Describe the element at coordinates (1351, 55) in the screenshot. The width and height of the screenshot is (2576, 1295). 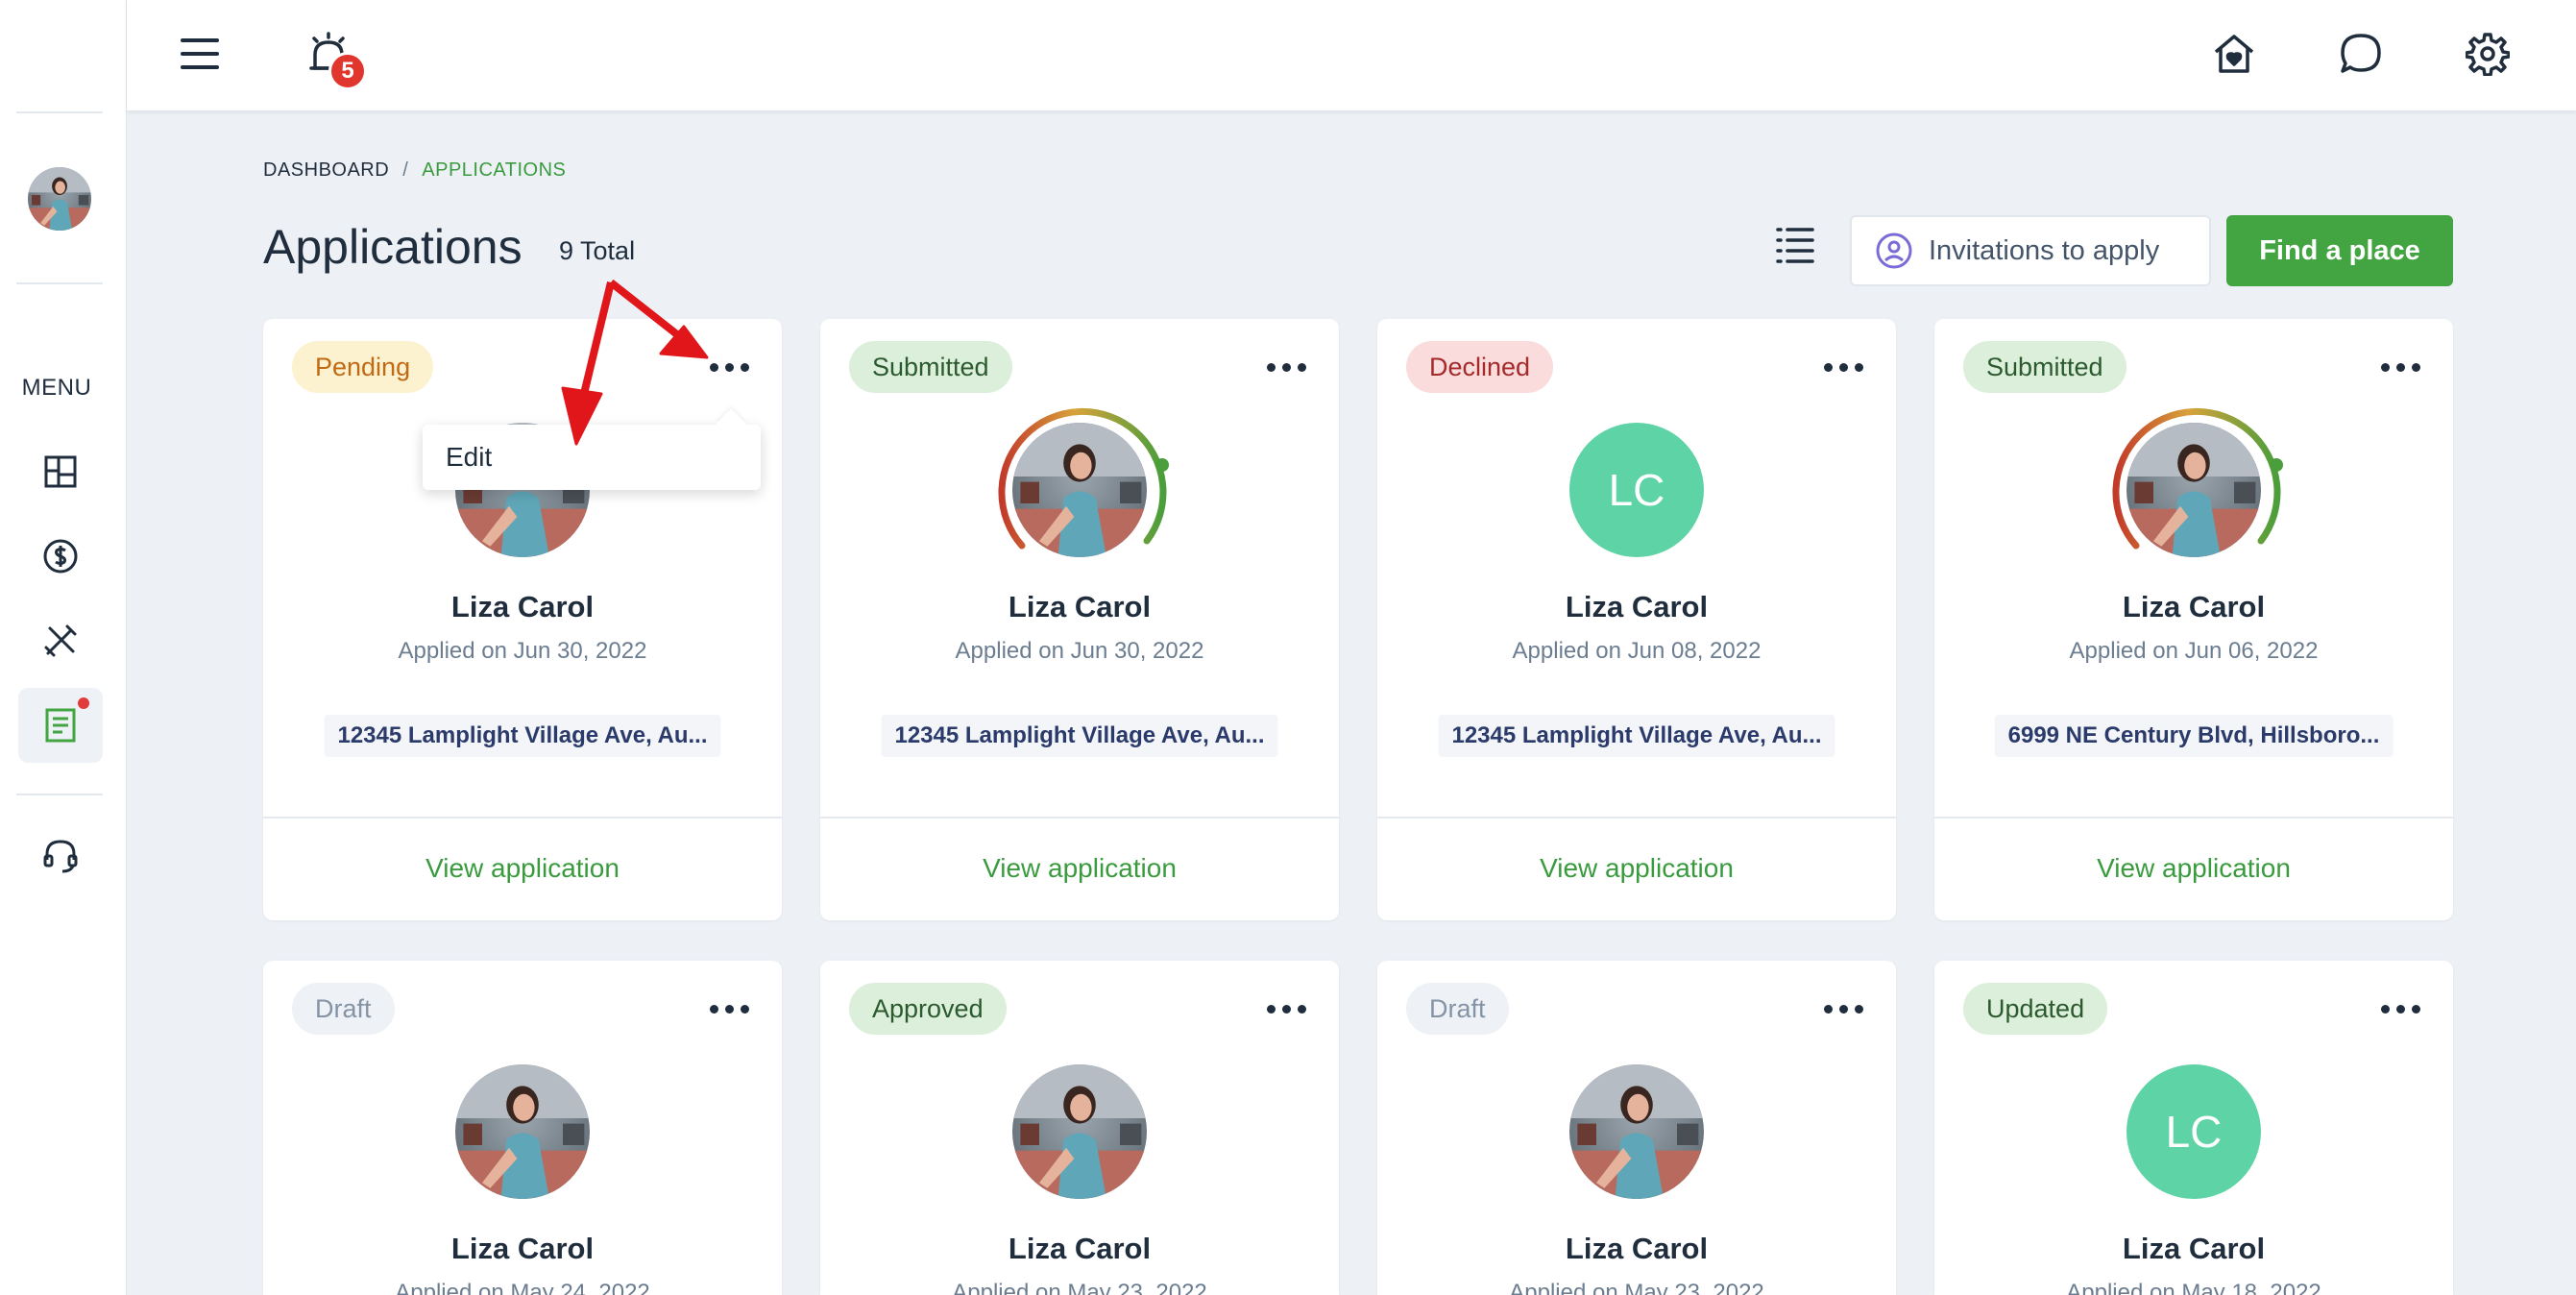
I see `top-header: 5` at that location.